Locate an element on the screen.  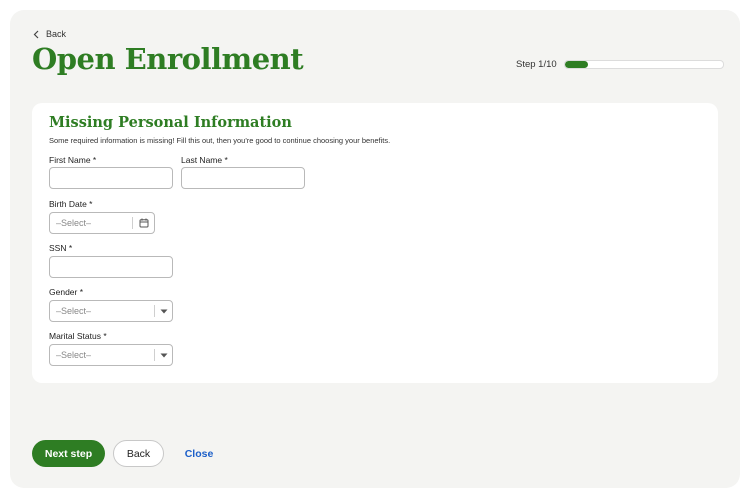
next-step-button: Next step is located at coordinates (68, 453).